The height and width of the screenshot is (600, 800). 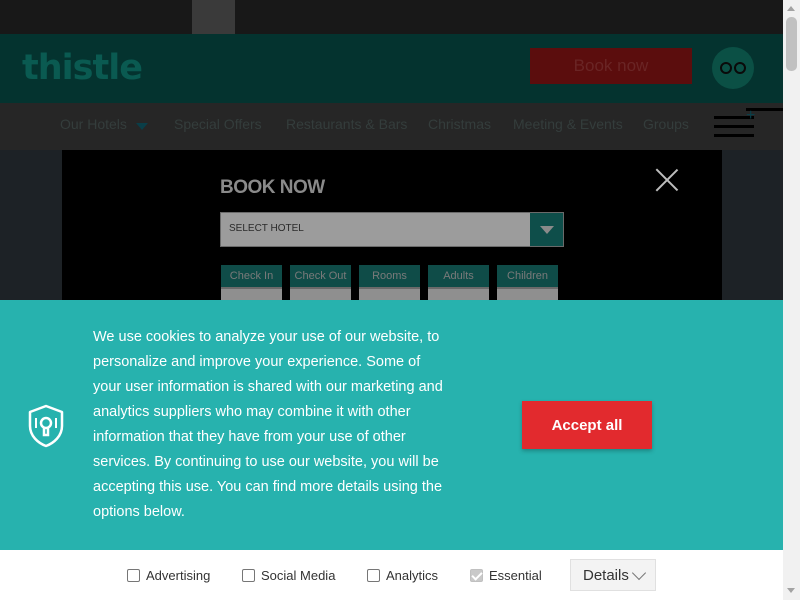 What do you see at coordinates (764, 116) in the screenshot?
I see `plus-icon: +` at bounding box center [764, 116].